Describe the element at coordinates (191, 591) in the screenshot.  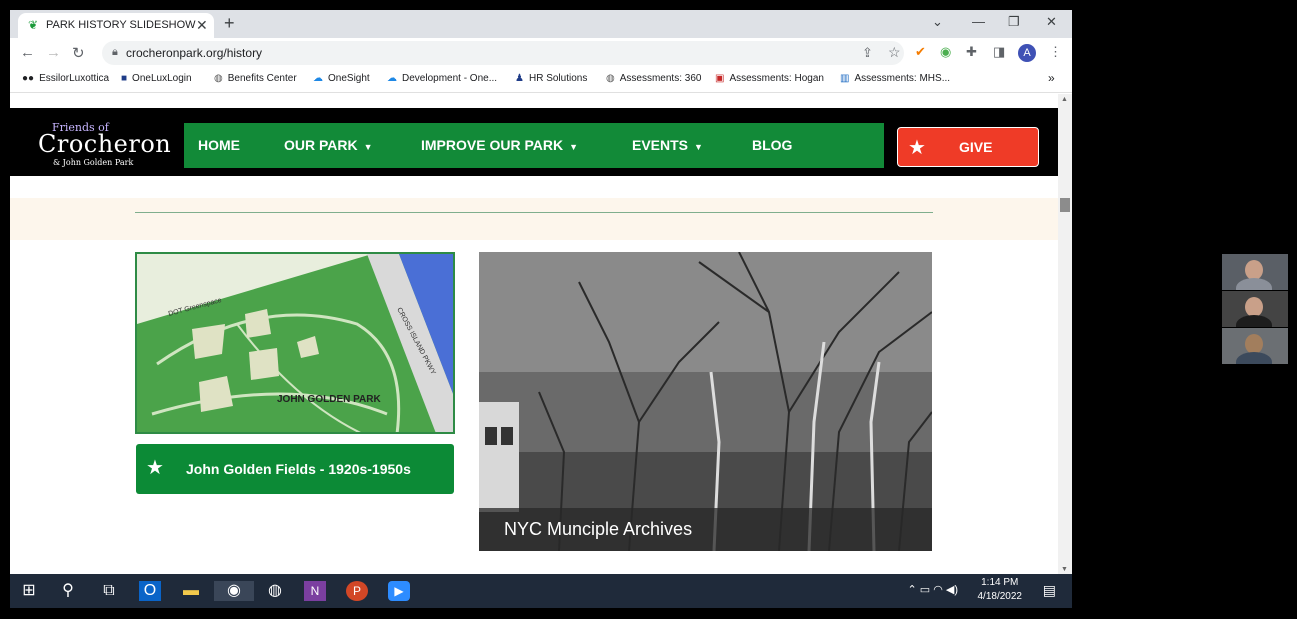
I see `file-explorer-icon: ▬` at that location.